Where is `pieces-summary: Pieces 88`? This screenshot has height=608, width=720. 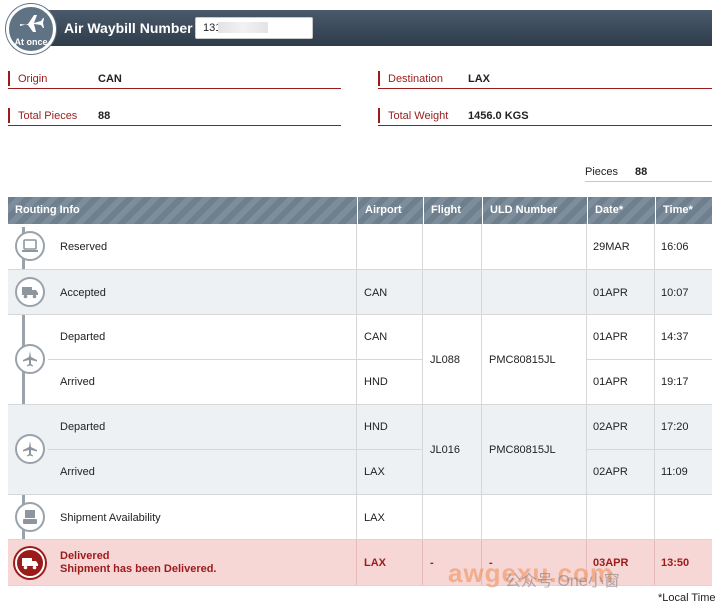 pieces-summary: Pieces 88 is located at coordinates (648, 172).